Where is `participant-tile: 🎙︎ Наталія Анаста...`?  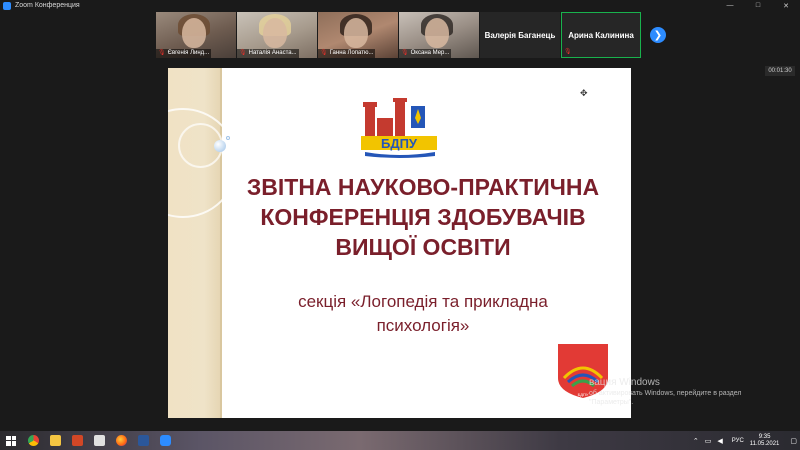
participant-tile: 🎙︎ Наталія Анаста... is located at coordinates (277, 35).